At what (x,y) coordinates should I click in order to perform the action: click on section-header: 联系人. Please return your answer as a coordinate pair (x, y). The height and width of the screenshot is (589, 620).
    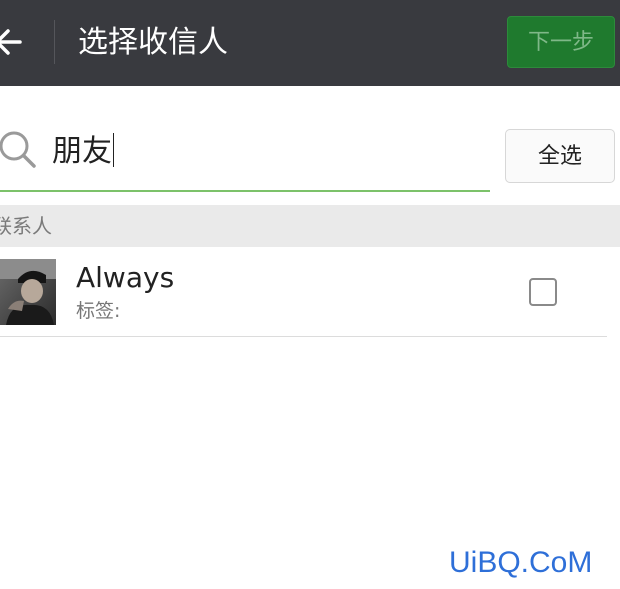
    Looking at the image, I should click on (310, 226).